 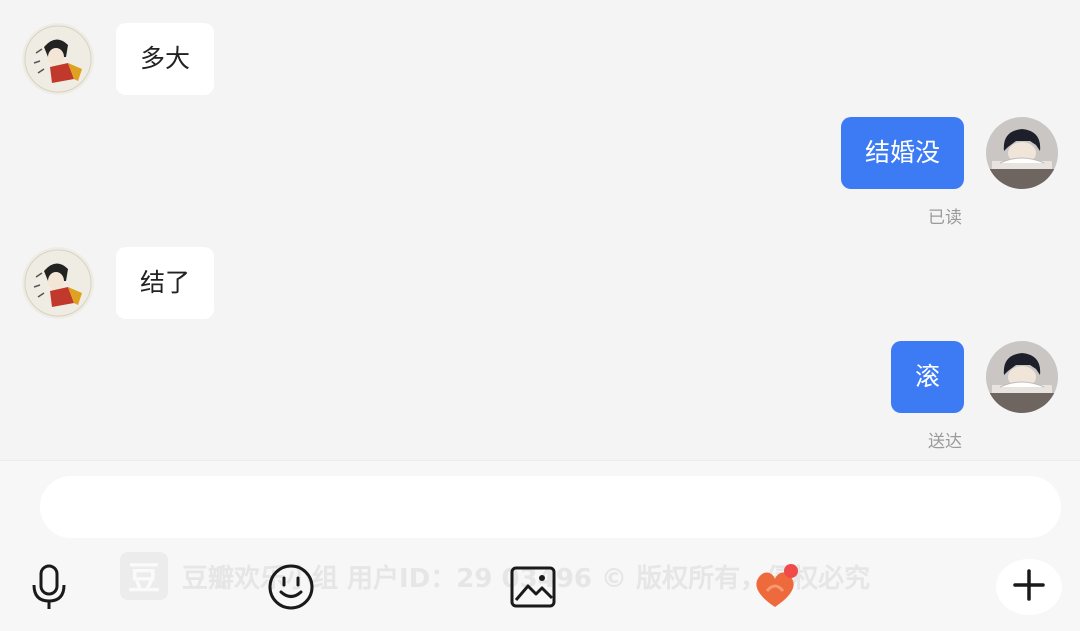 I want to click on message-bubble: 结婚没, so click(x=902, y=153).